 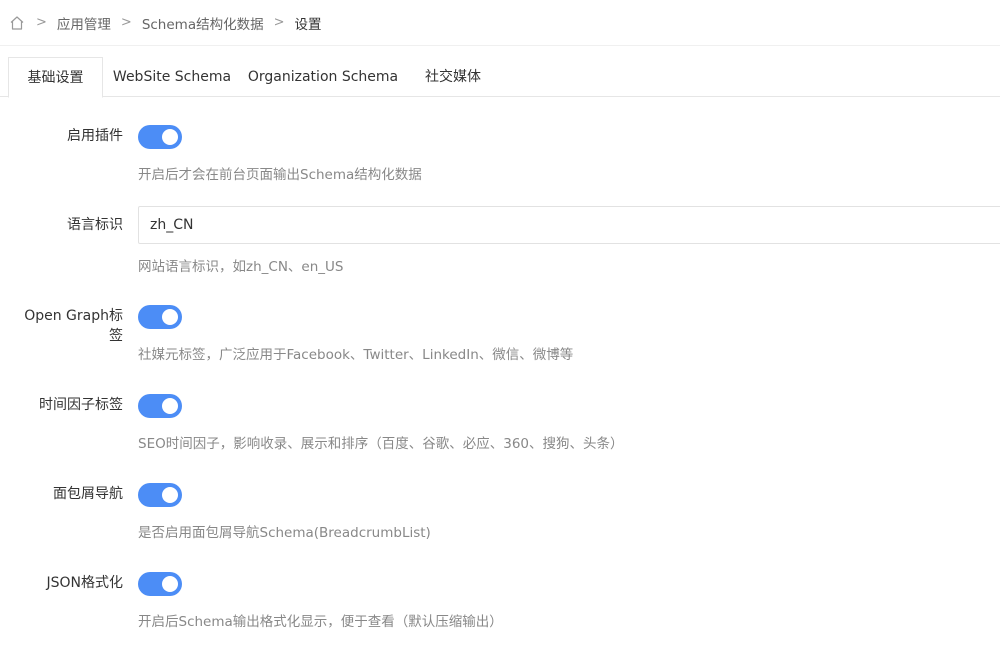 I want to click on home-icon, so click(x=17, y=23).